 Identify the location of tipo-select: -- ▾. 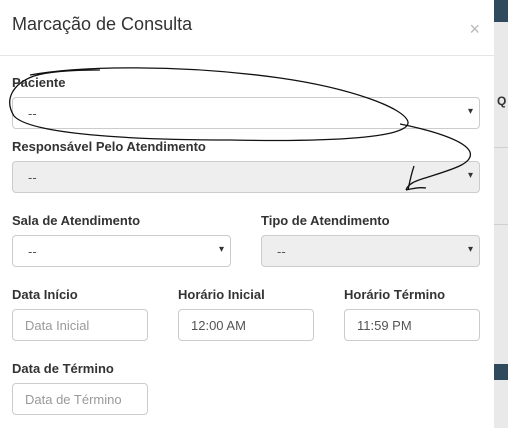
(370, 251).